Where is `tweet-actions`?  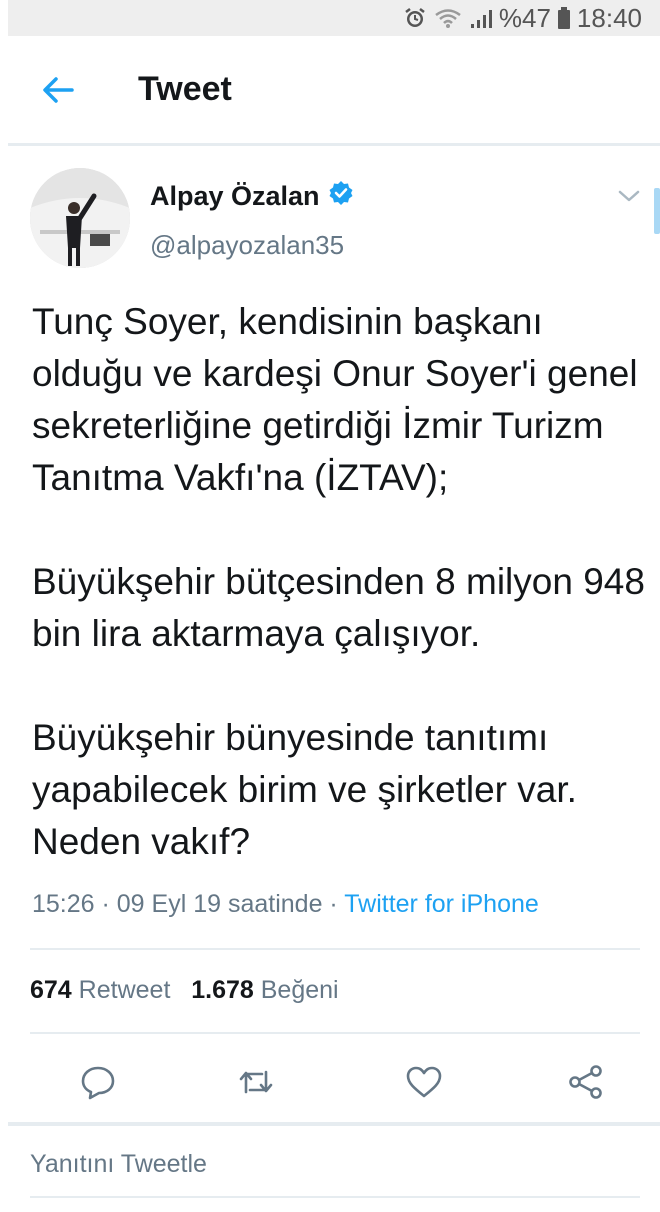
tweet-actions is located at coordinates (335, 1081).